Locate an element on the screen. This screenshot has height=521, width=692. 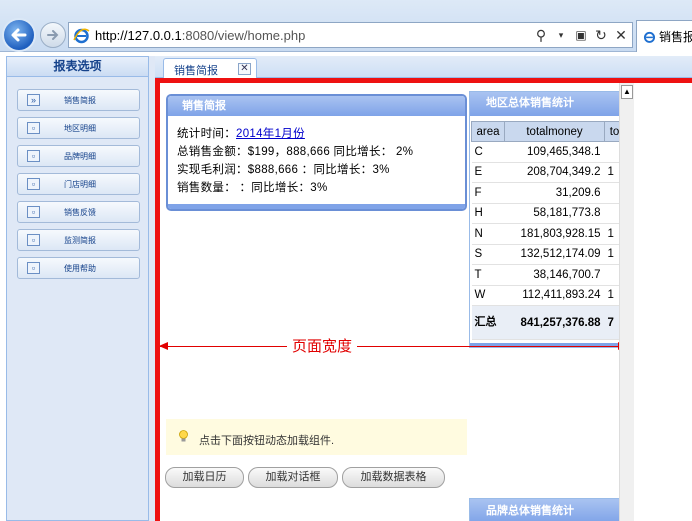
table-cell-totalmoney: 38,146,700.7 is located at coordinates (554, 275).